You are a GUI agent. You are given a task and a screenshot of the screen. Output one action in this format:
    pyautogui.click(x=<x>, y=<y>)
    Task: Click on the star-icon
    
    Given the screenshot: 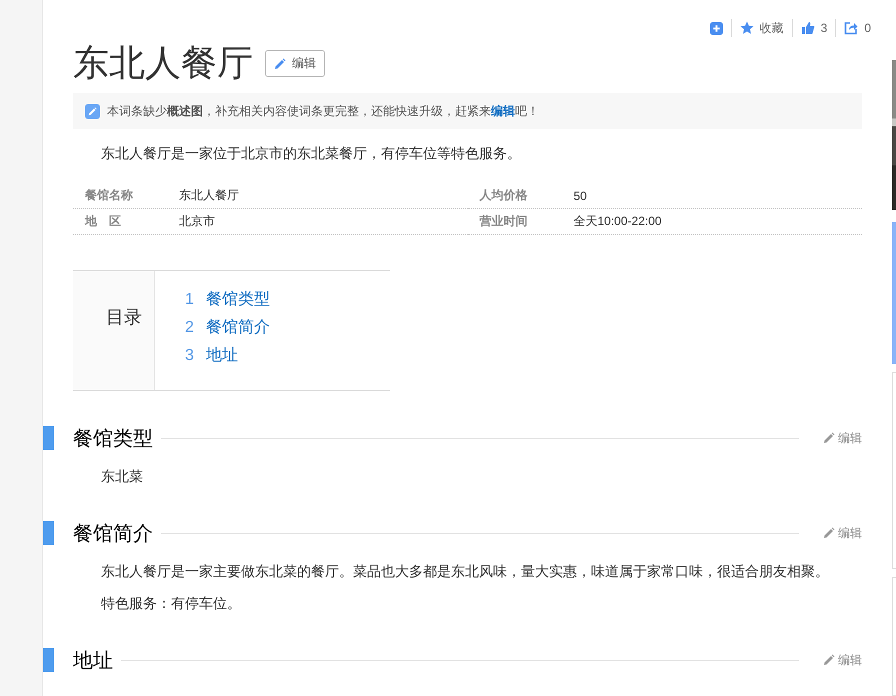 What is the action you would take?
    pyautogui.click(x=747, y=28)
    